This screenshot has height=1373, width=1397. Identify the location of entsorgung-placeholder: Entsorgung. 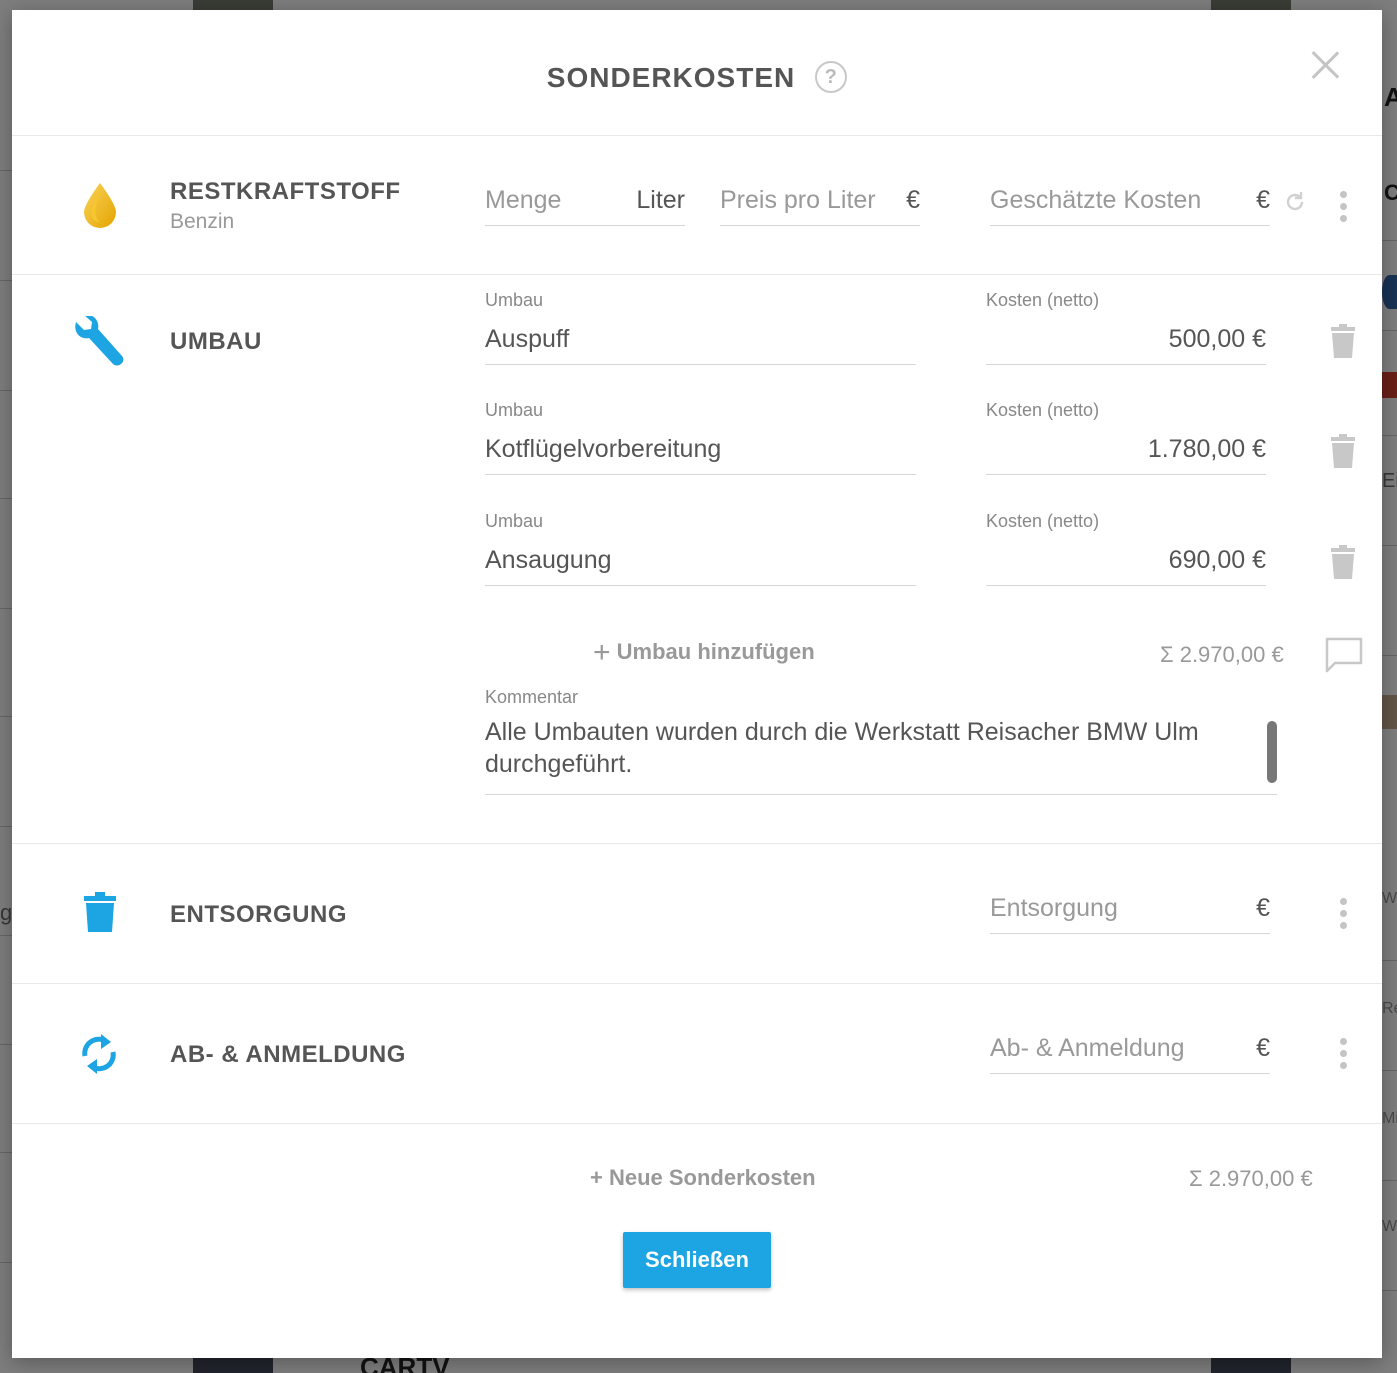
(1054, 908).